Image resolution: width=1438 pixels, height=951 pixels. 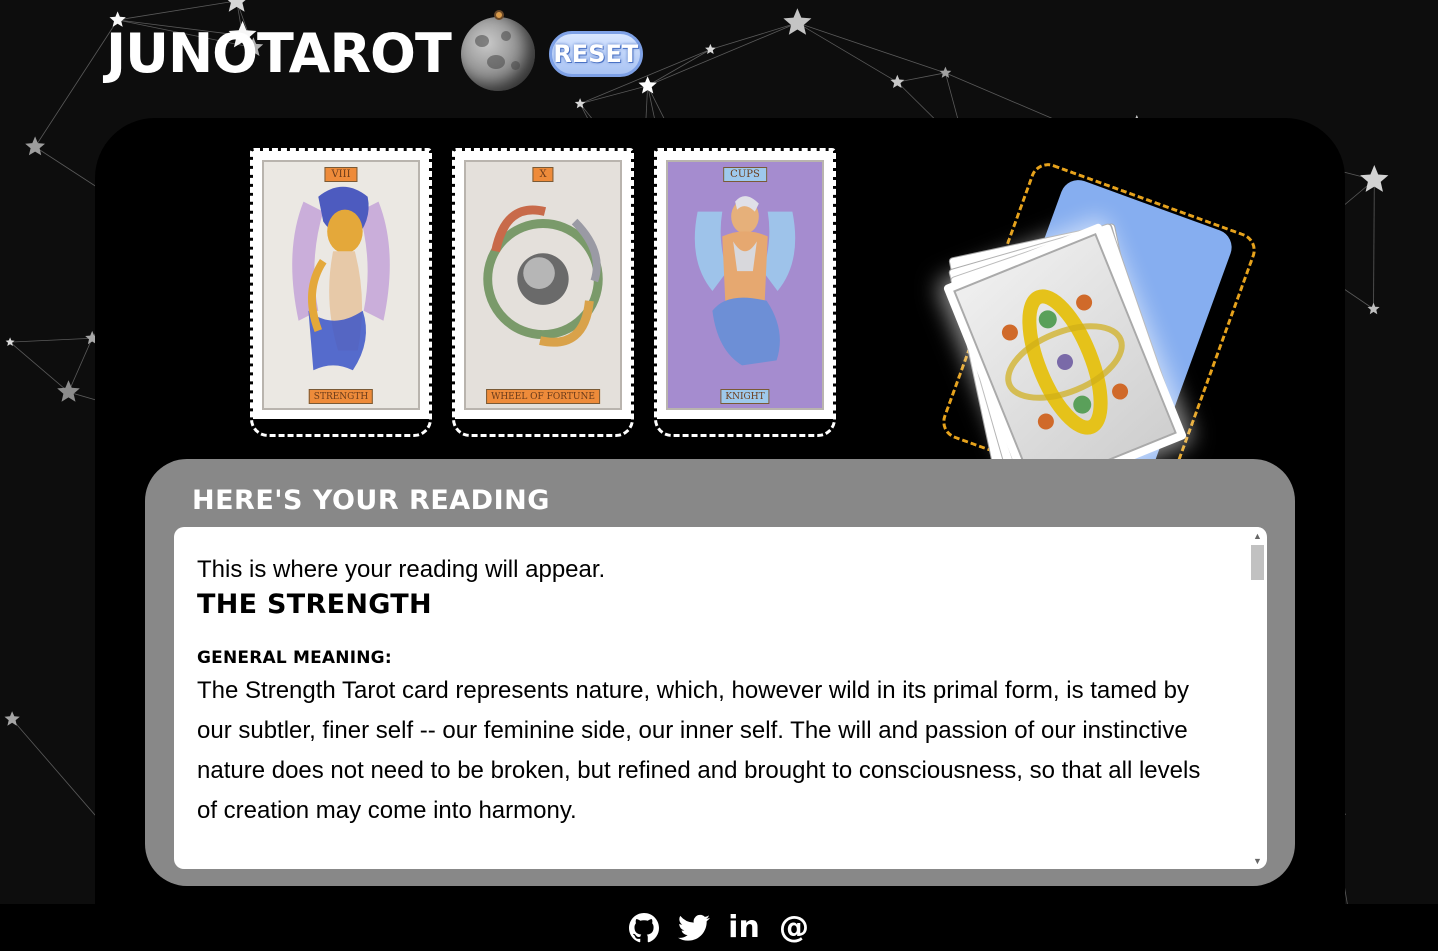 I want to click on card-face: VIII STRENGTH, so click(x=341, y=285).